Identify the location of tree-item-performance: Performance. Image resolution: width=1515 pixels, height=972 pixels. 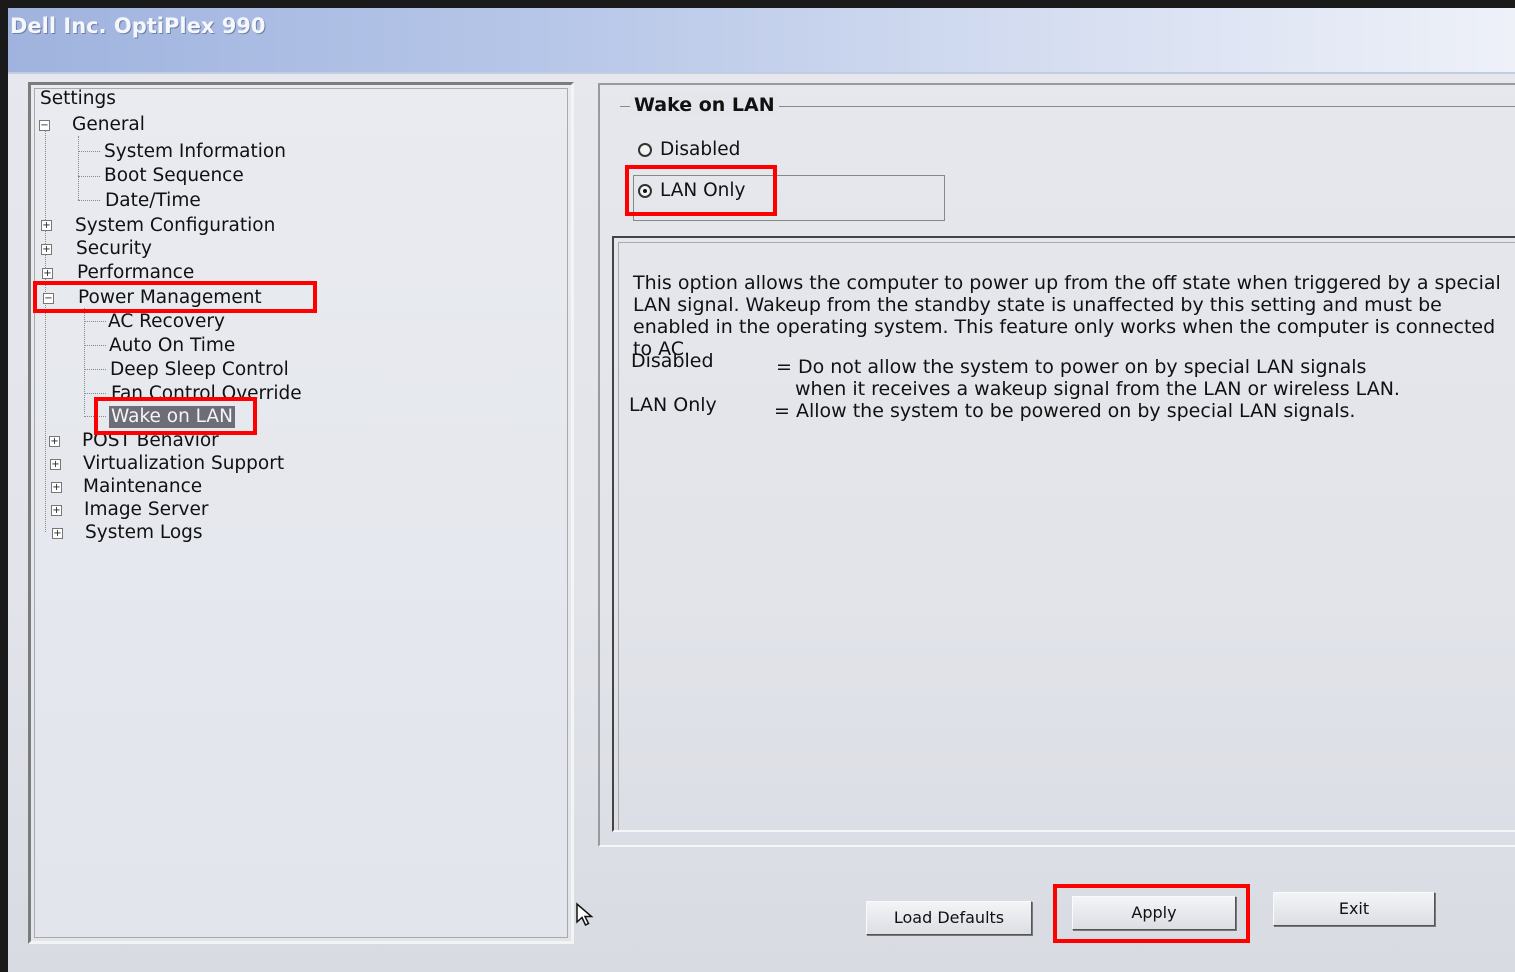
(135, 273).